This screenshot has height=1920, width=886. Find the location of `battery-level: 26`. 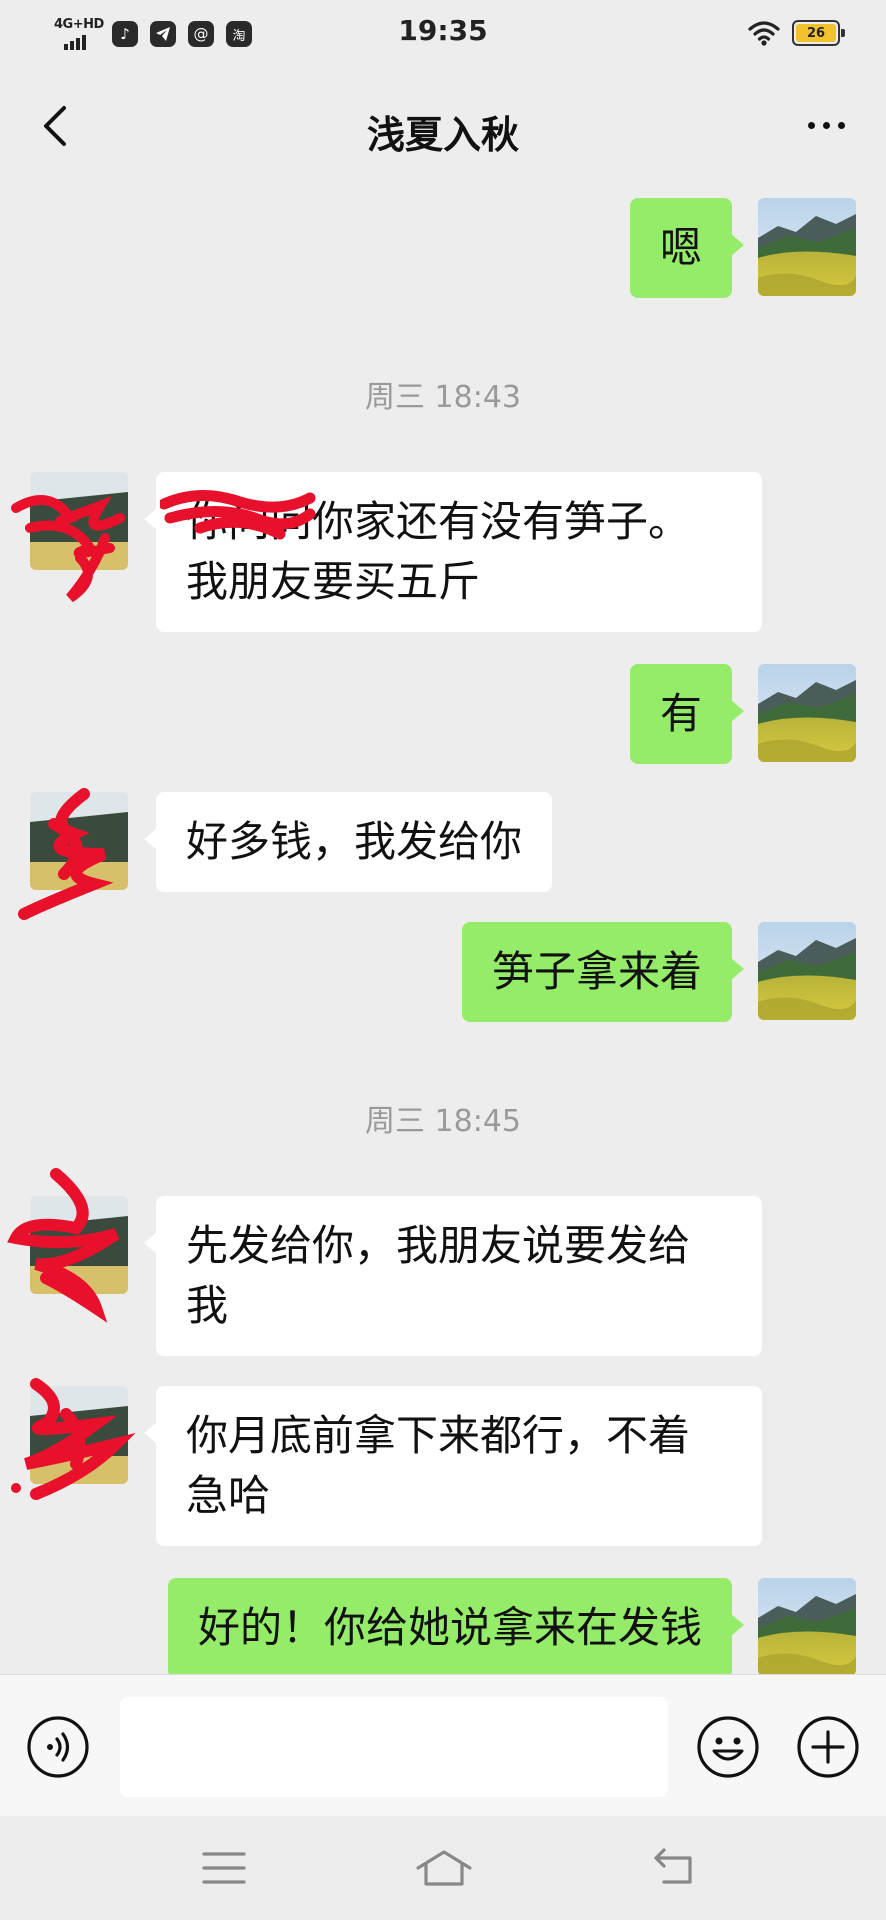

battery-level: 26 is located at coordinates (816, 33).